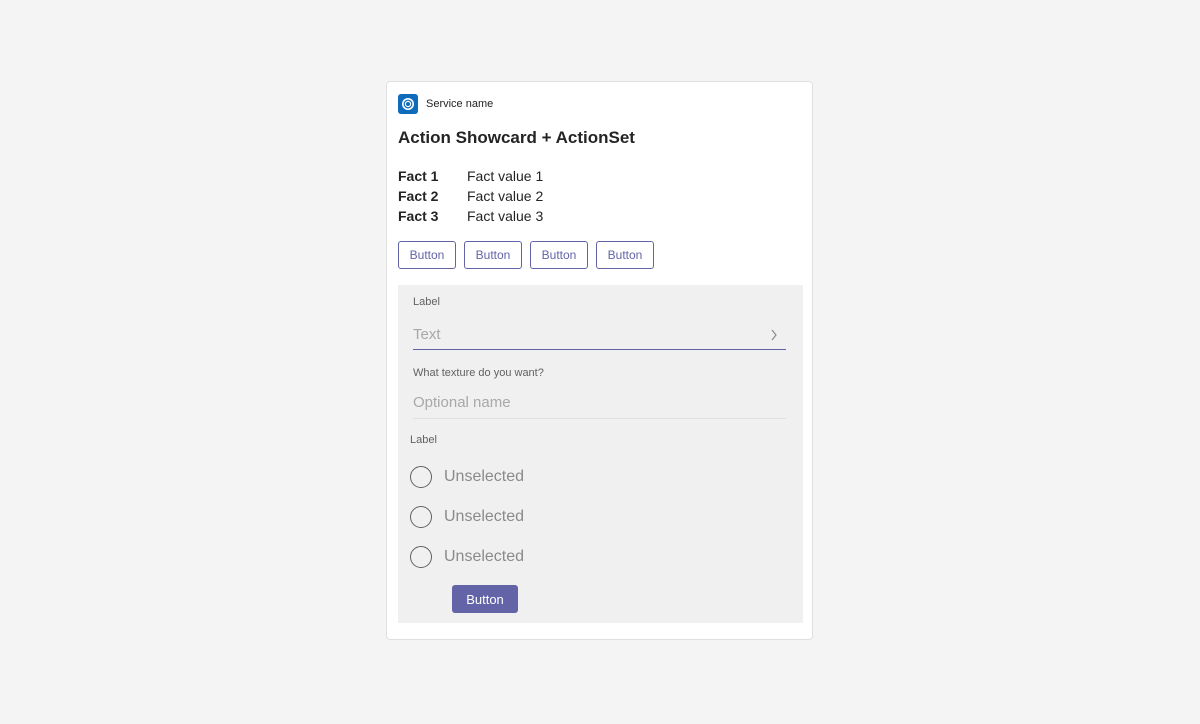 Image resolution: width=1200 pixels, height=724 pixels. I want to click on action-set: Button Button Button Button, so click(526, 255).